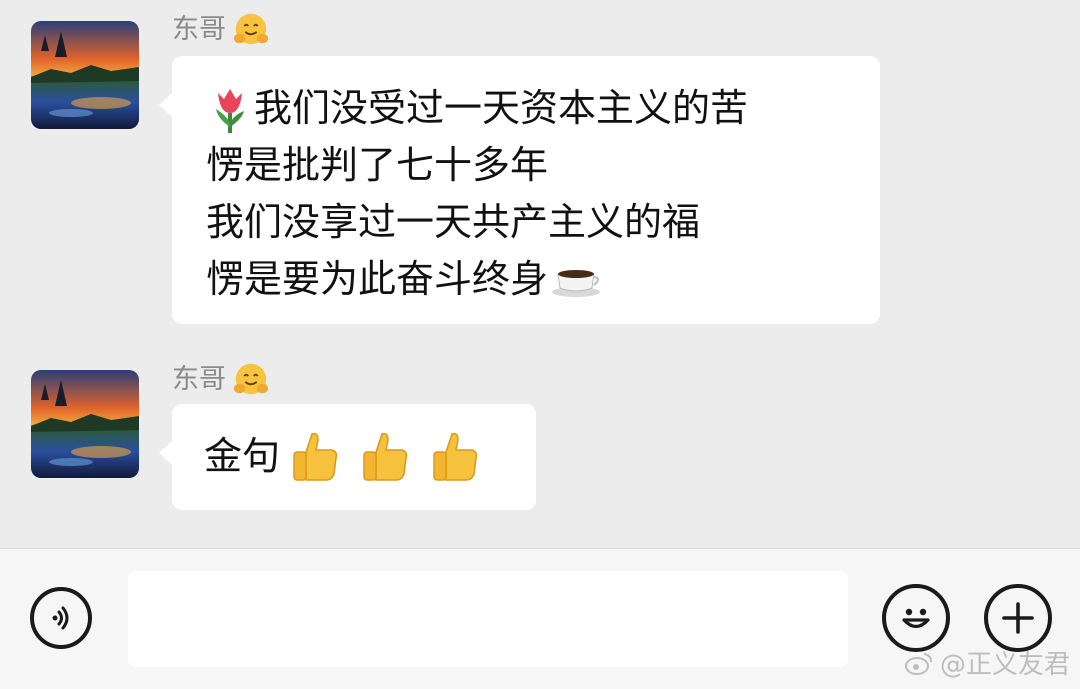  Describe the element at coordinates (576, 283) in the screenshot. I see `coffee-emoji` at that location.